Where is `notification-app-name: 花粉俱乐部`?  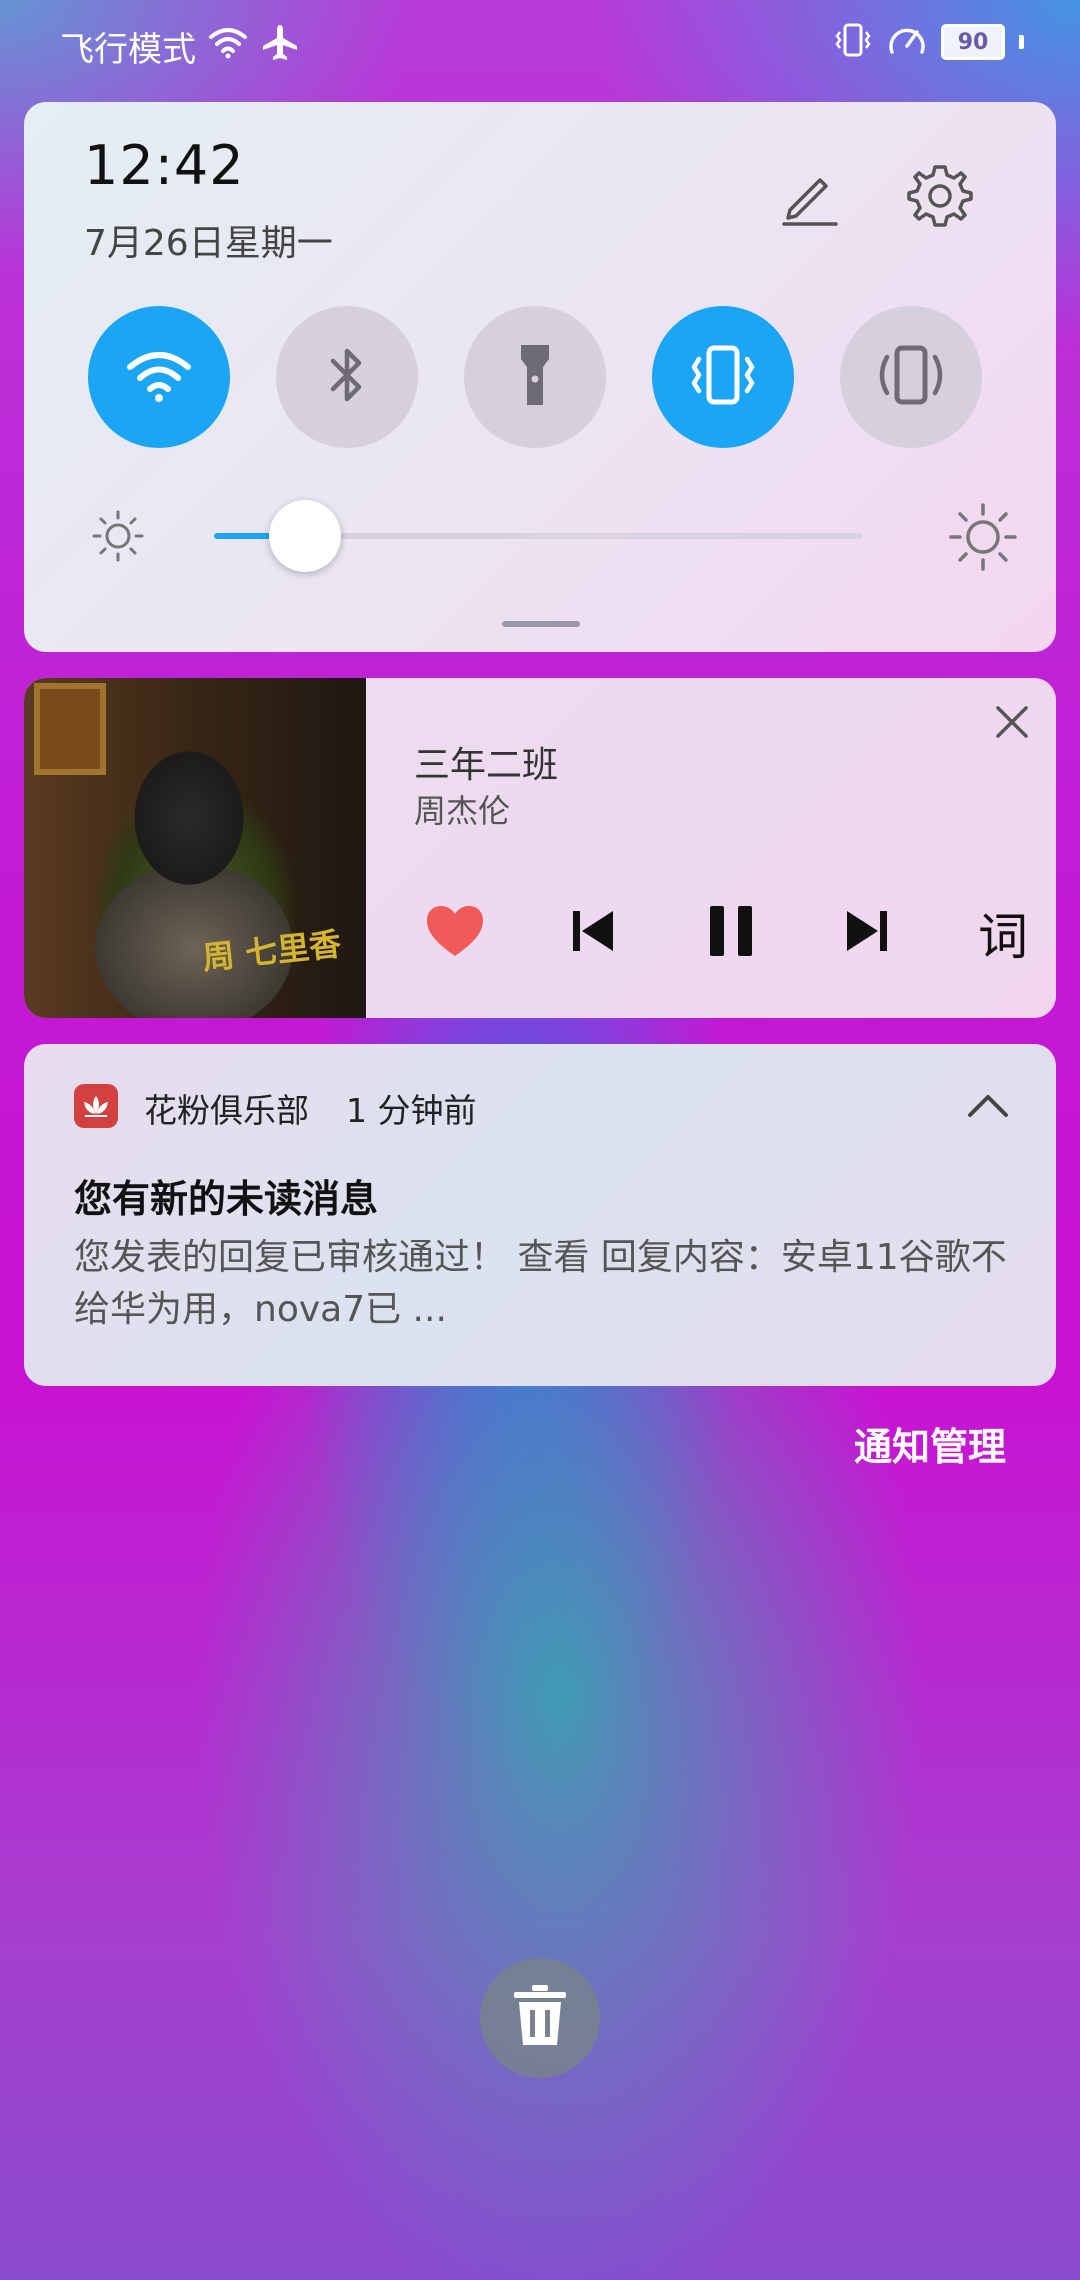
notification-app-name: 花粉俱乐部 is located at coordinates (226, 1110).